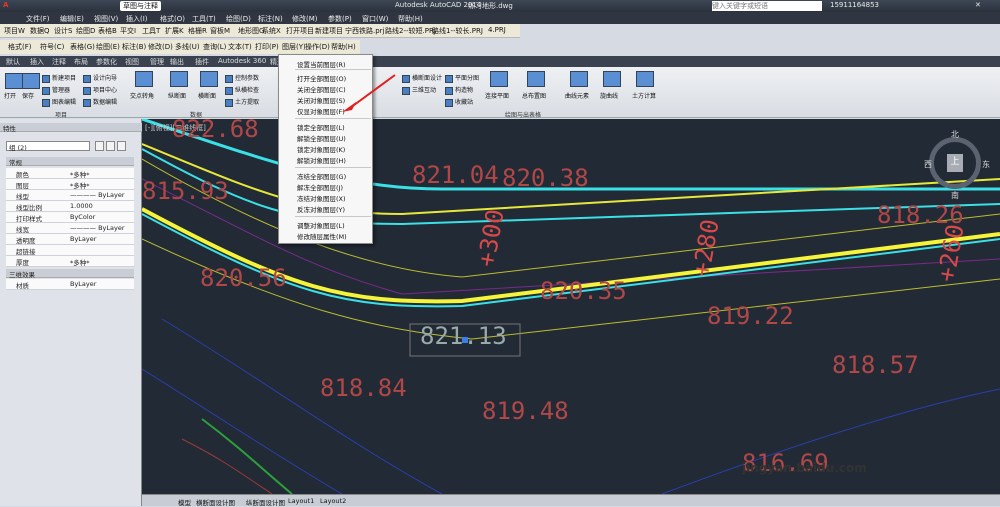 The image size is (1000, 507). I want to click on elevation-label-selected: 821.13, so click(463, 336).